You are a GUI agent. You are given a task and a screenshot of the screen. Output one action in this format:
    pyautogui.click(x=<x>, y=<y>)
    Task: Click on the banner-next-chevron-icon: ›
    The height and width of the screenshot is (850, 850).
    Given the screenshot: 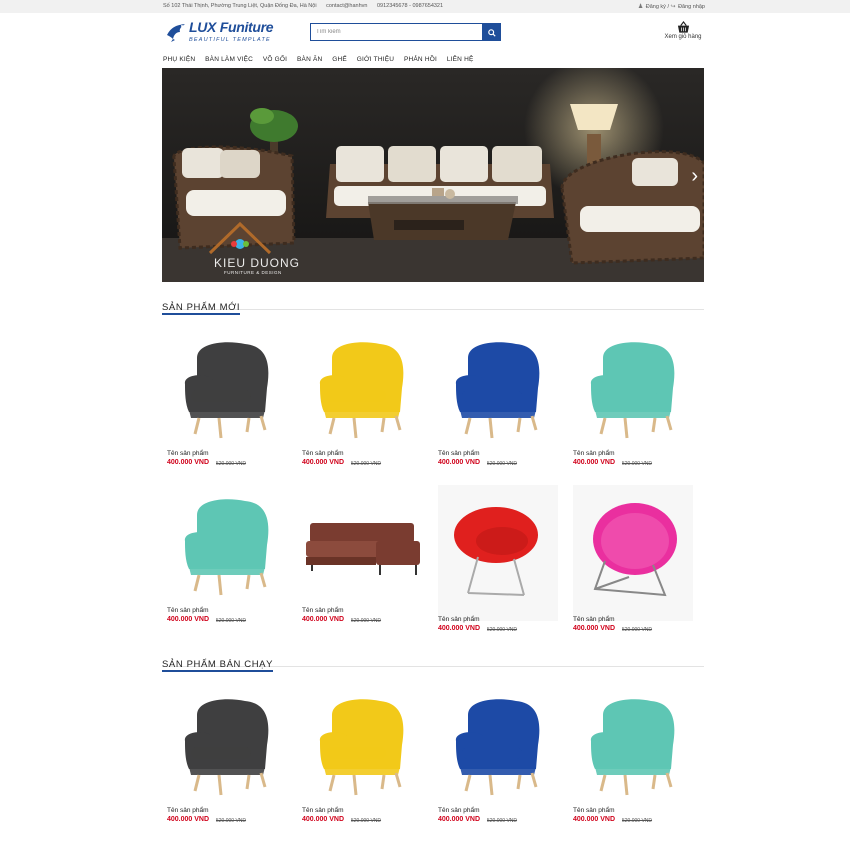 What is the action you would take?
    pyautogui.click(x=694, y=176)
    